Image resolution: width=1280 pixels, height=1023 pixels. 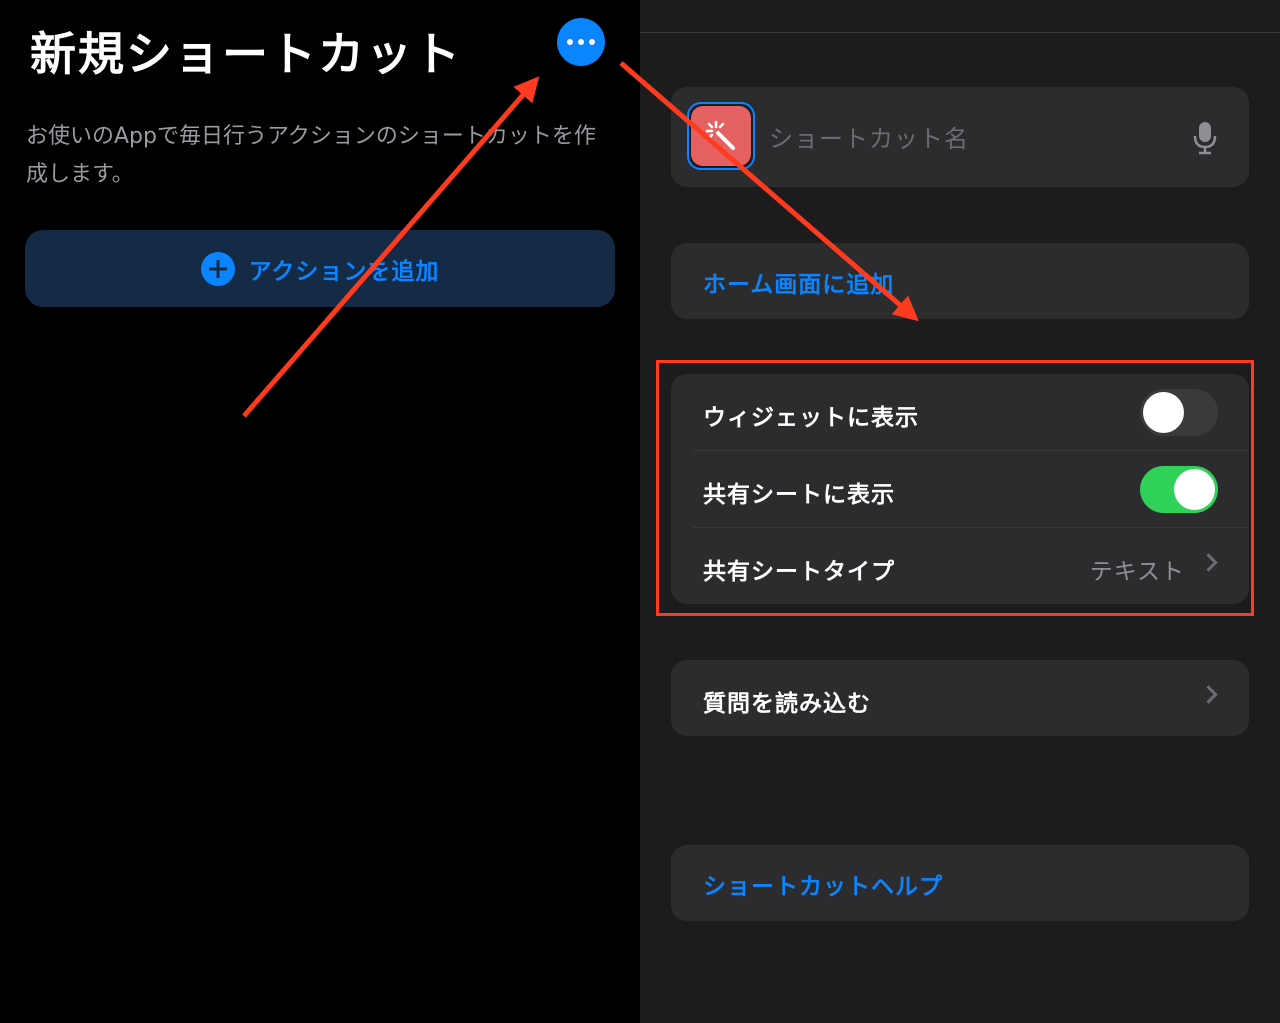 I want to click on divider, so click(x=960, y=32).